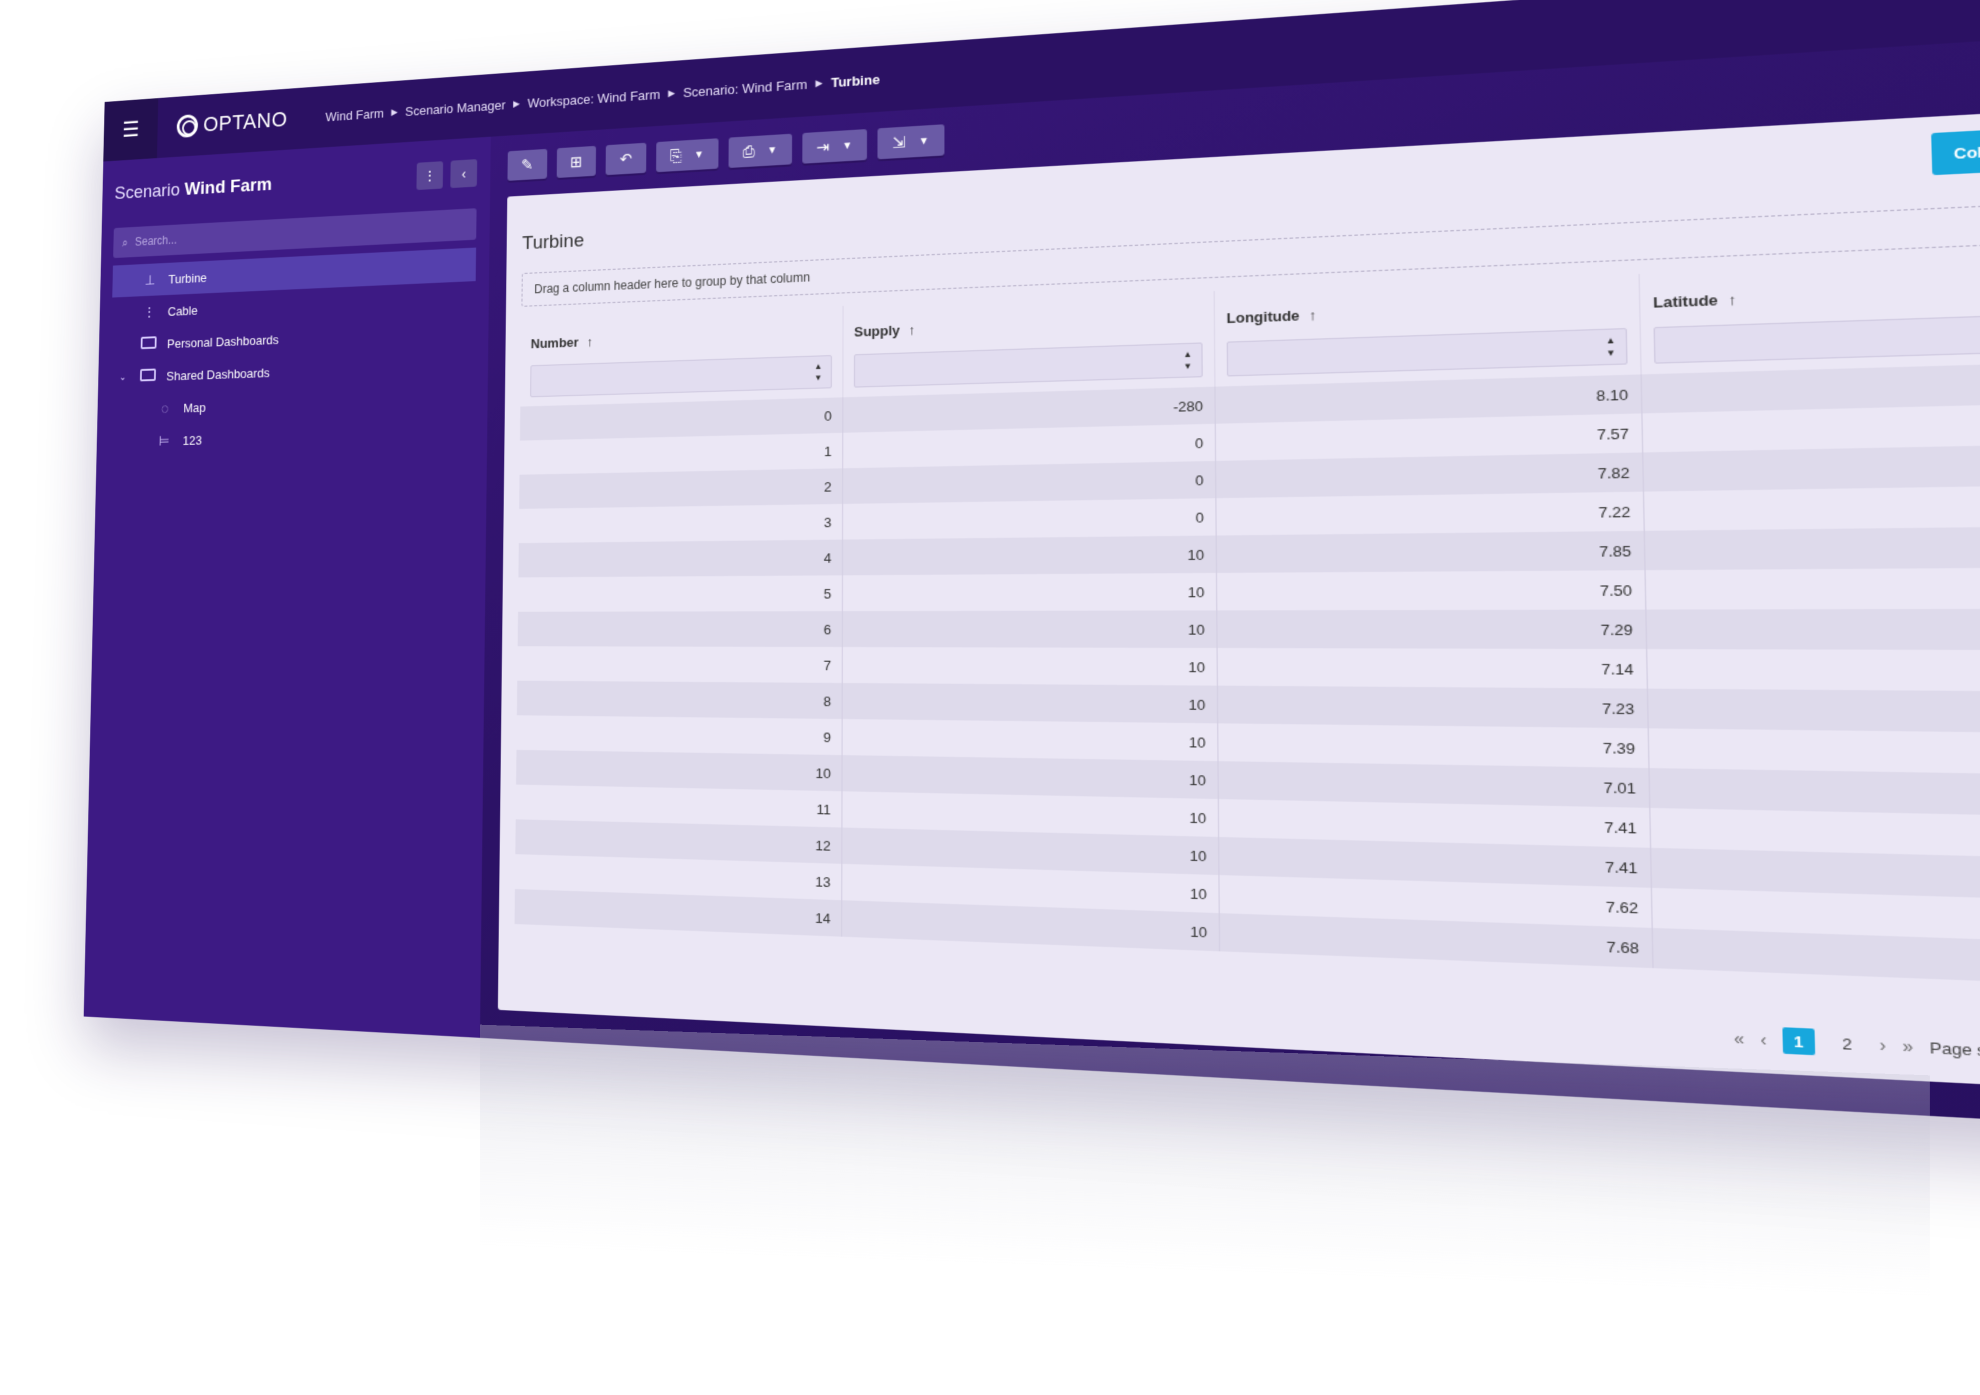 The height and width of the screenshot is (1395, 1980). What do you see at coordinates (681, 558) in the screenshot?
I see `table-cell: 4` at bounding box center [681, 558].